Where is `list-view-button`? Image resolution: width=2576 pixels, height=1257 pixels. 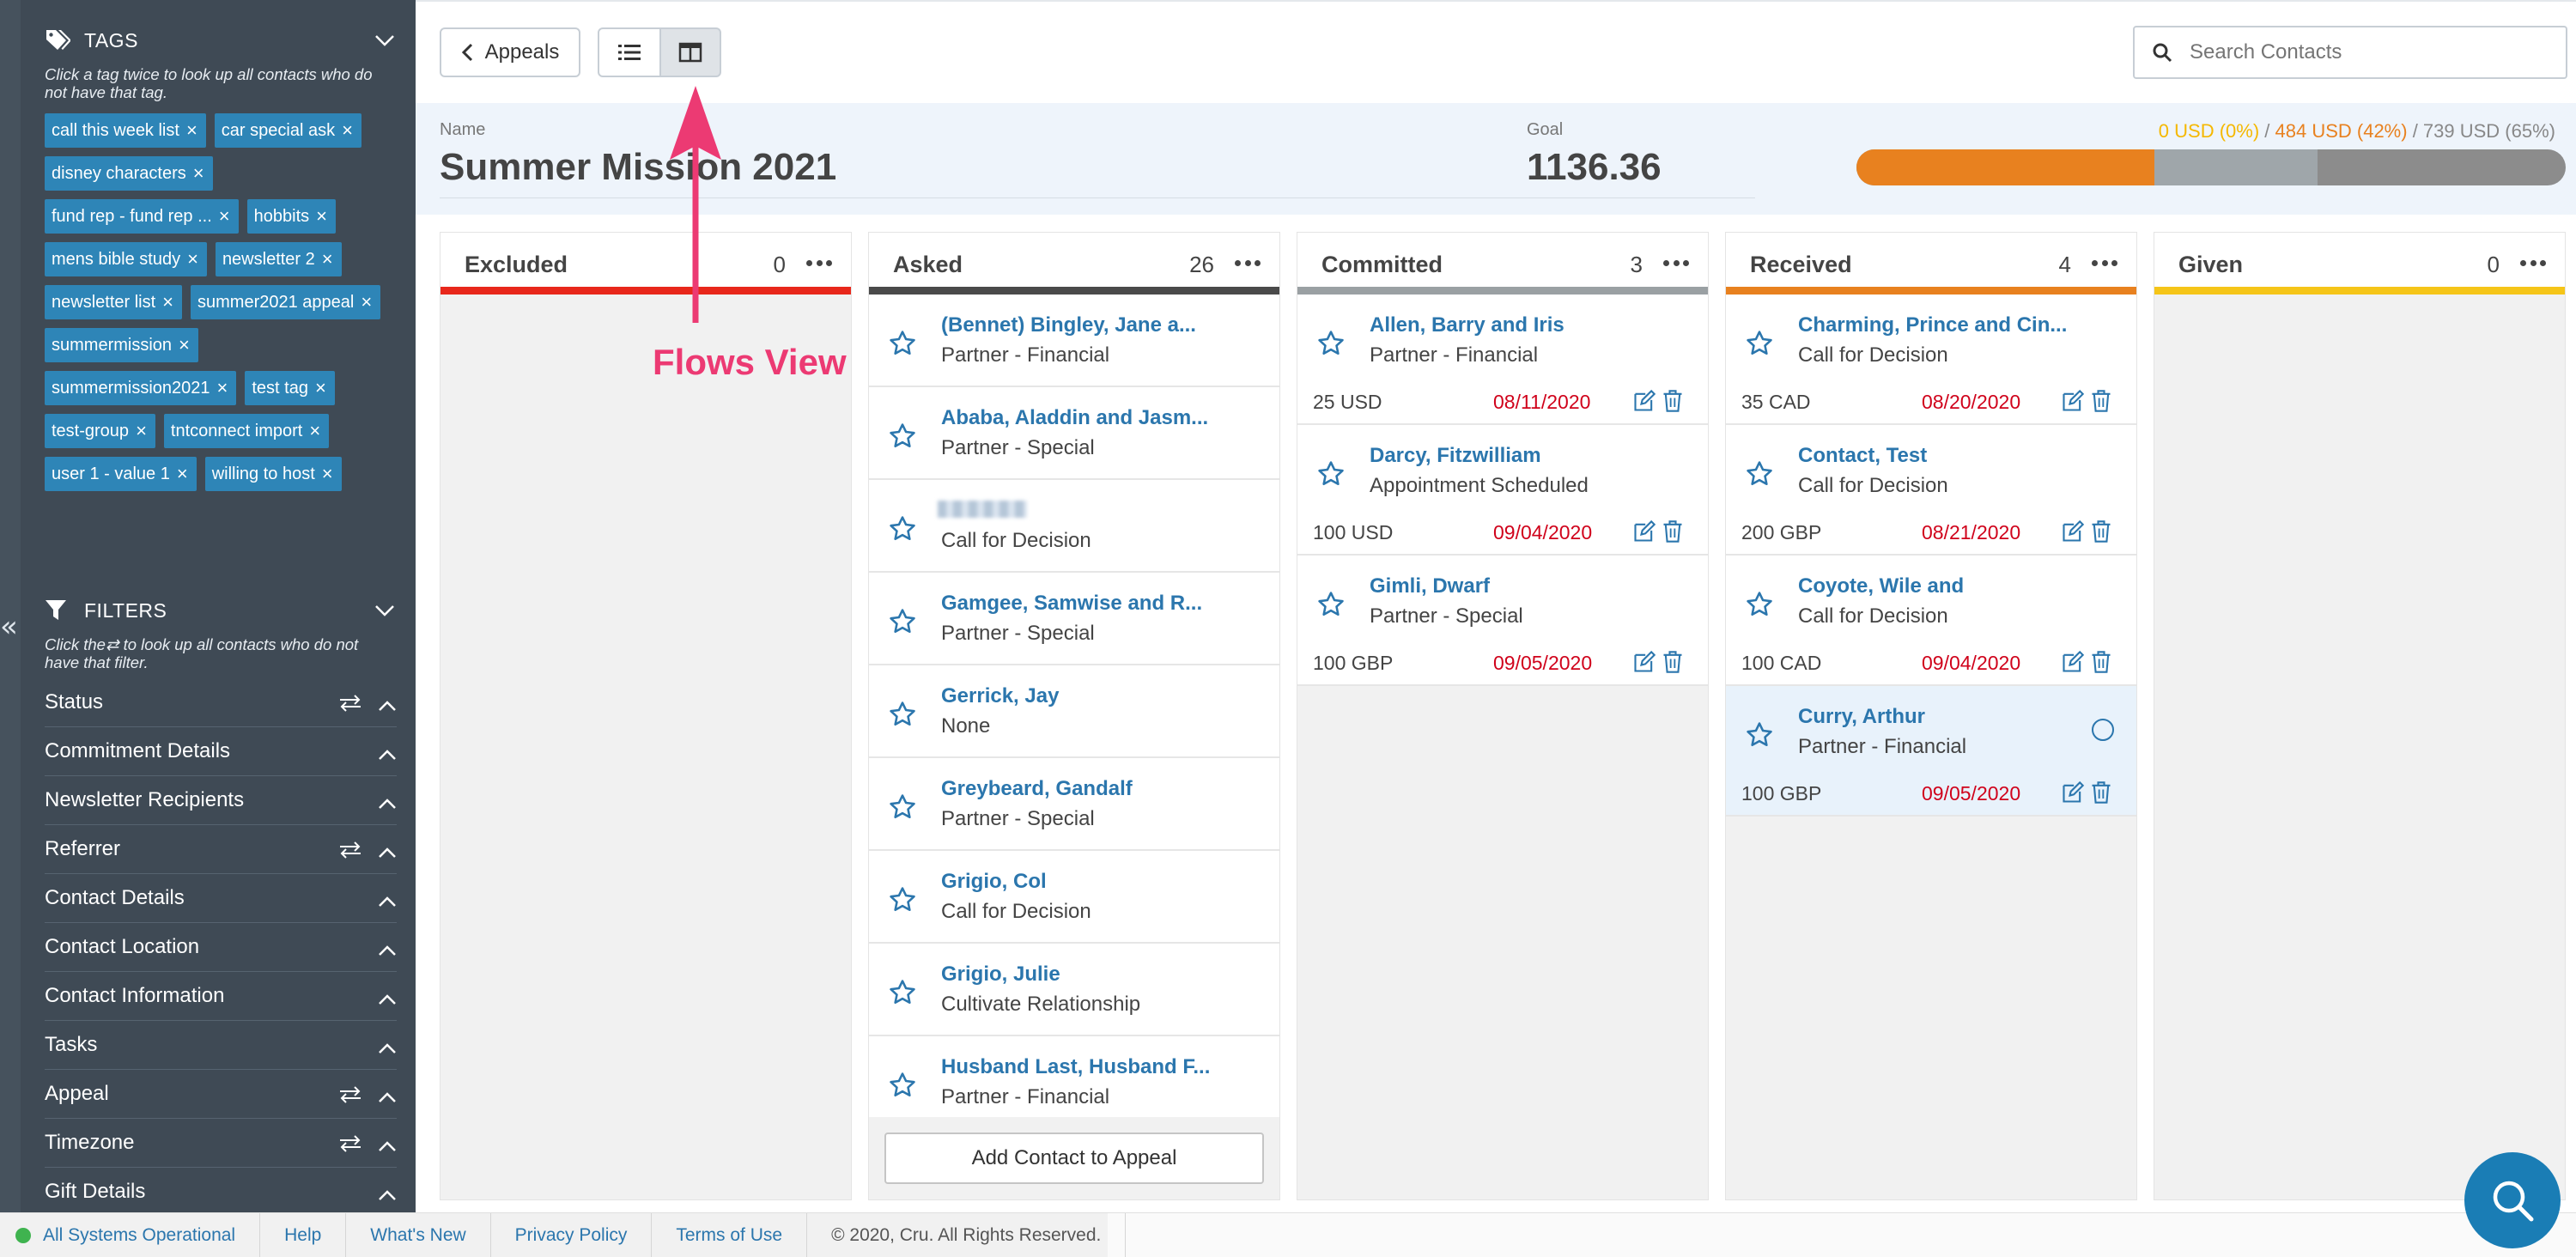
list-view-button is located at coordinates (629, 52).